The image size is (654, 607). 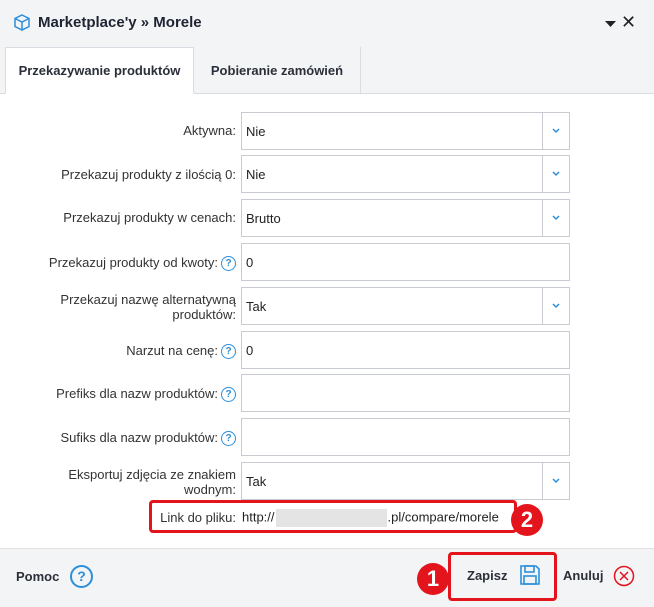 What do you see at coordinates (172, 350) in the screenshot?
I see `narzut-label: Narzut na cenę:` at bounding box center [172, 350].